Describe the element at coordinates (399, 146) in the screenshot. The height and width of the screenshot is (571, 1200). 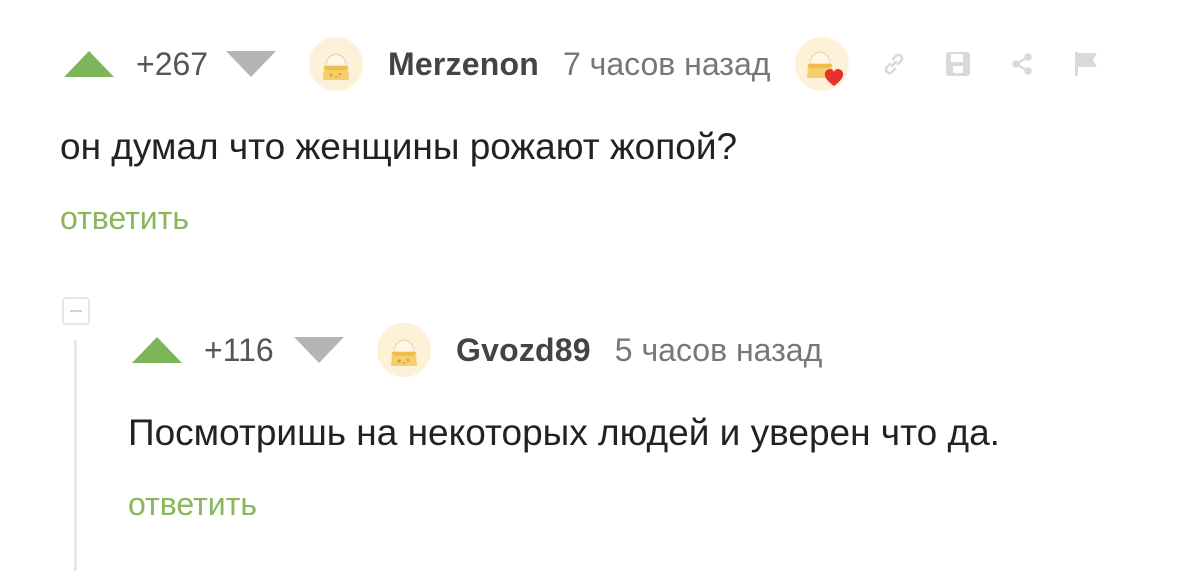
I see `comment-text: он думал что женщины рожают жопой?` at that location.